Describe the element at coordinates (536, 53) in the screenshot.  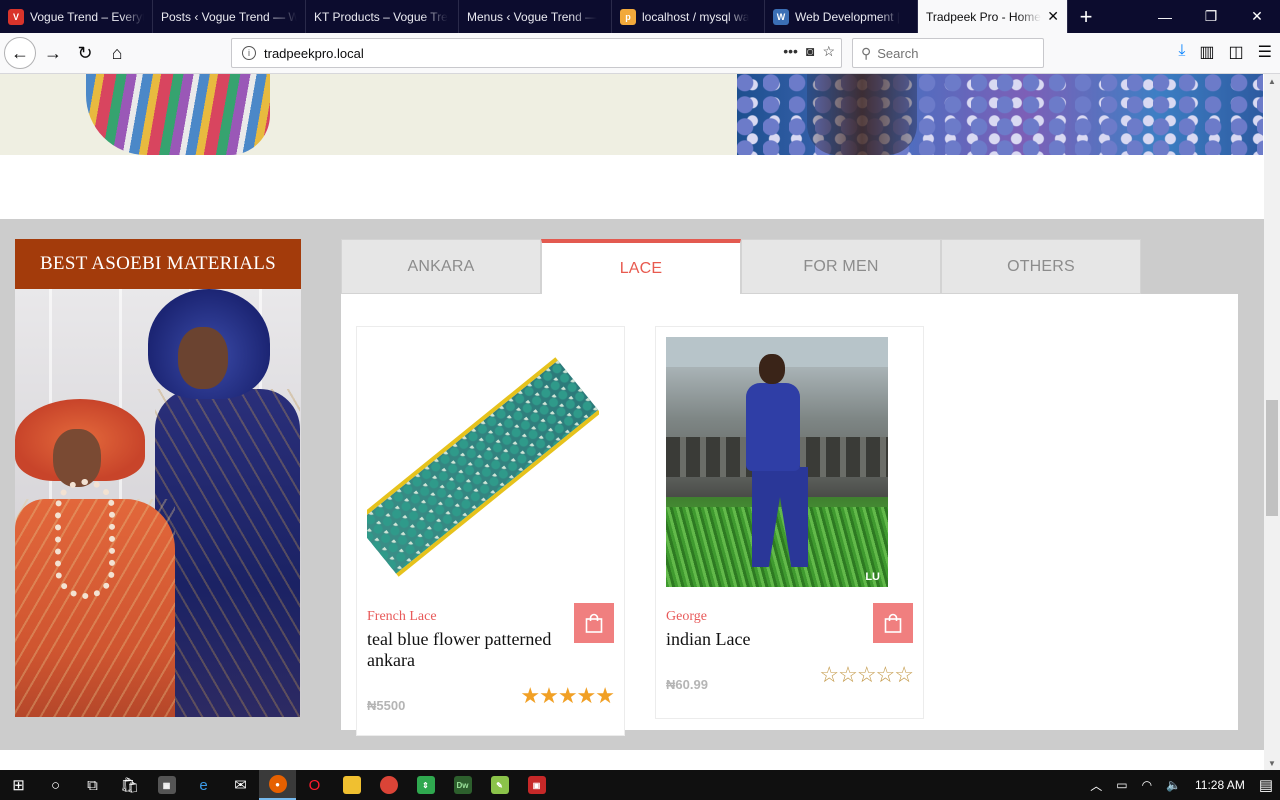
I see `address-bar: i tradpeekpro.local ••• ◙ ☆` at that location.